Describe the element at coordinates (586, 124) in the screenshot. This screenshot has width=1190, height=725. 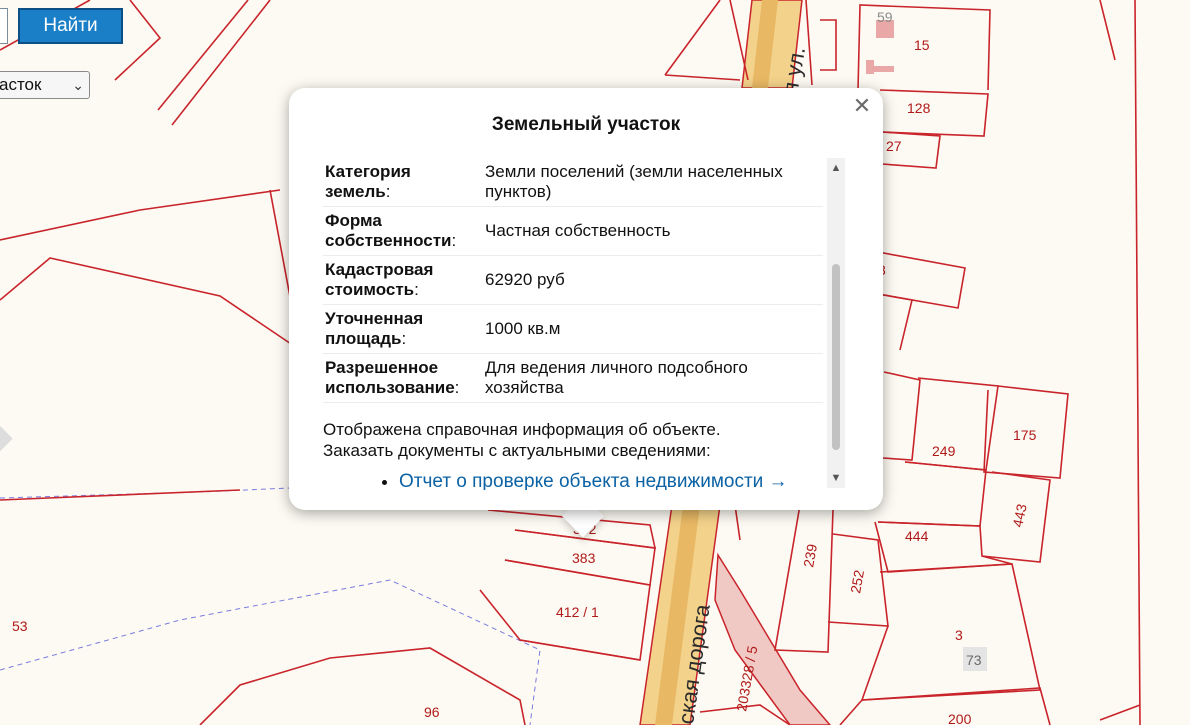
I see `popup-title: Земельный участок` at that location.